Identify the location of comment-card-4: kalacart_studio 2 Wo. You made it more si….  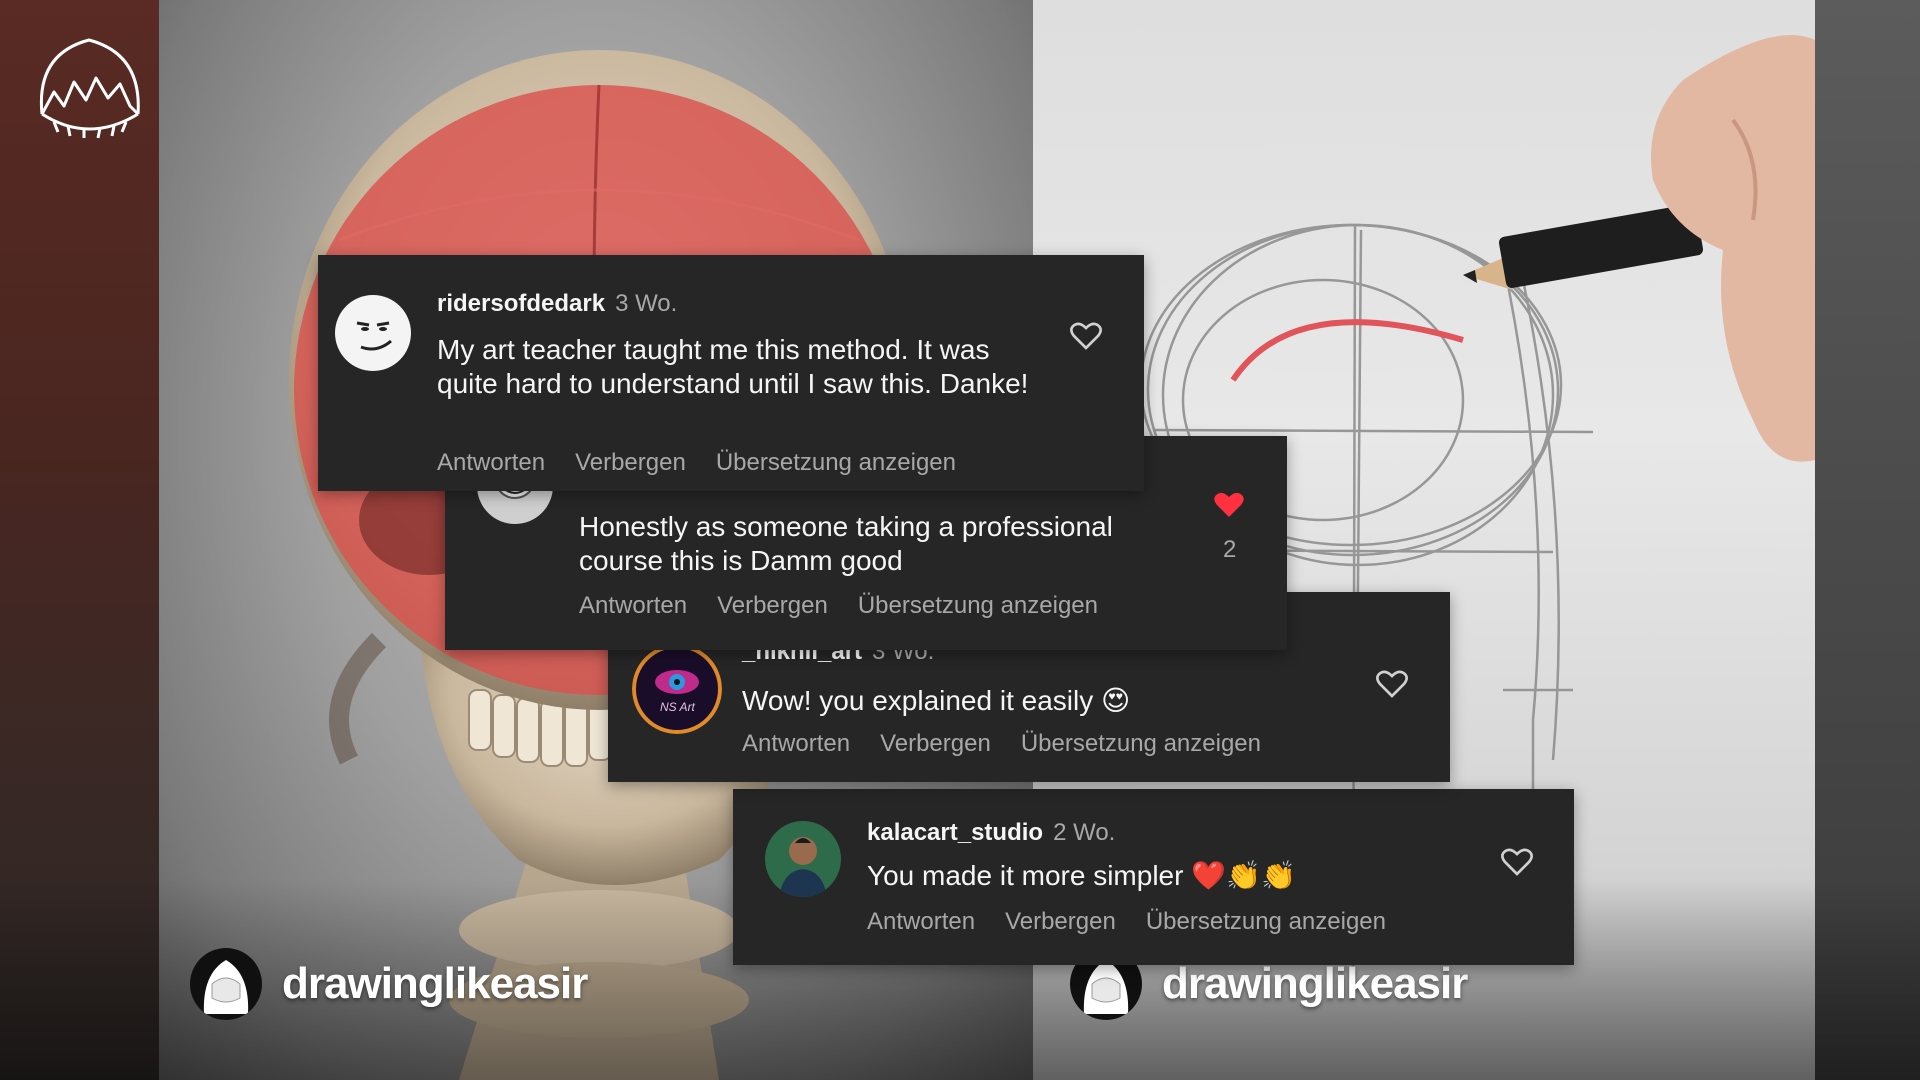
(1153, 877).